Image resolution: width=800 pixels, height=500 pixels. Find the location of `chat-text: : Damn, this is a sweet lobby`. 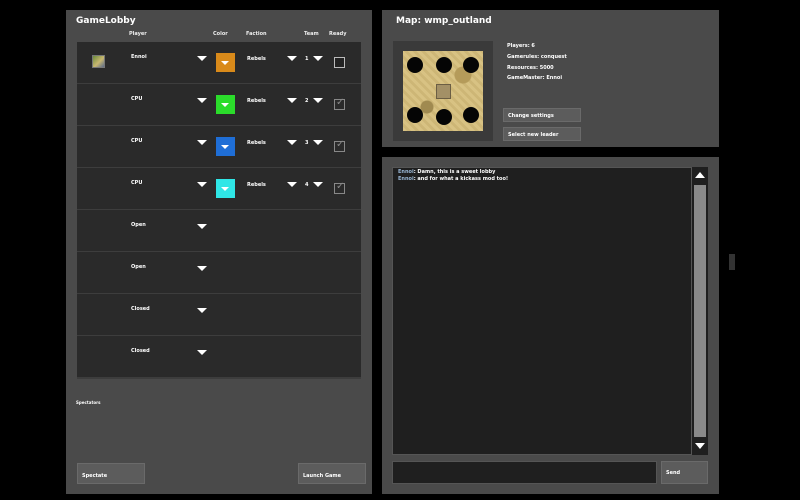

chat-text: : Damn, this is a sweet lobby is located at coordinates (454, 172).